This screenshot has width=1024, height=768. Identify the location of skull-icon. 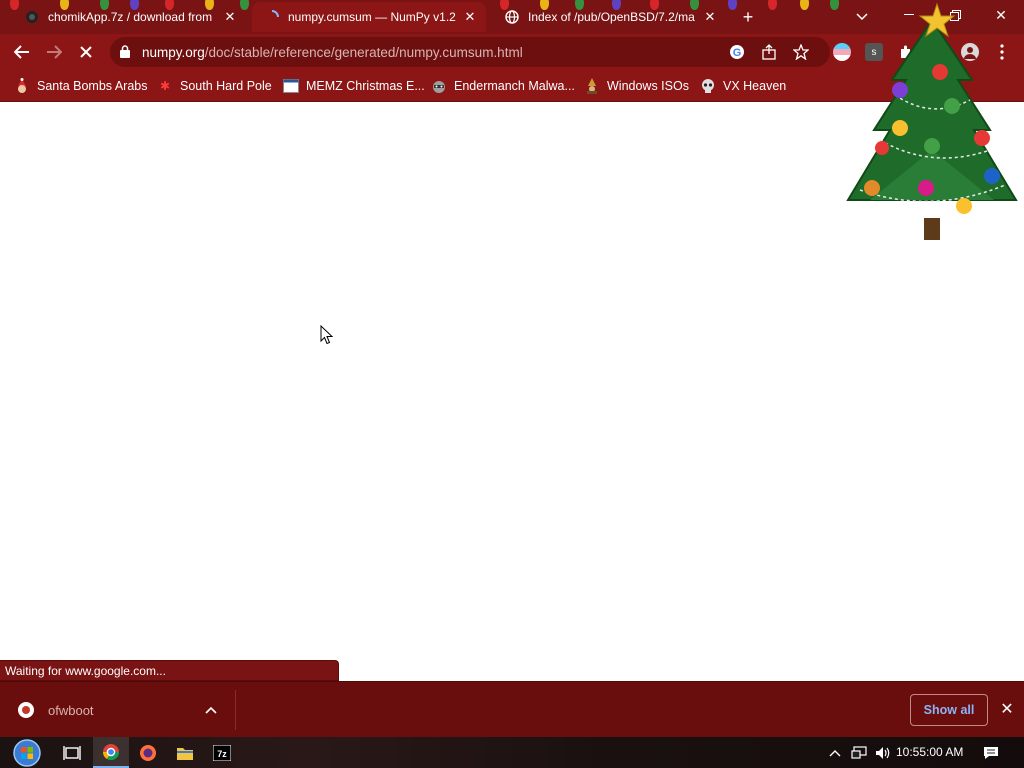
(708, 86).